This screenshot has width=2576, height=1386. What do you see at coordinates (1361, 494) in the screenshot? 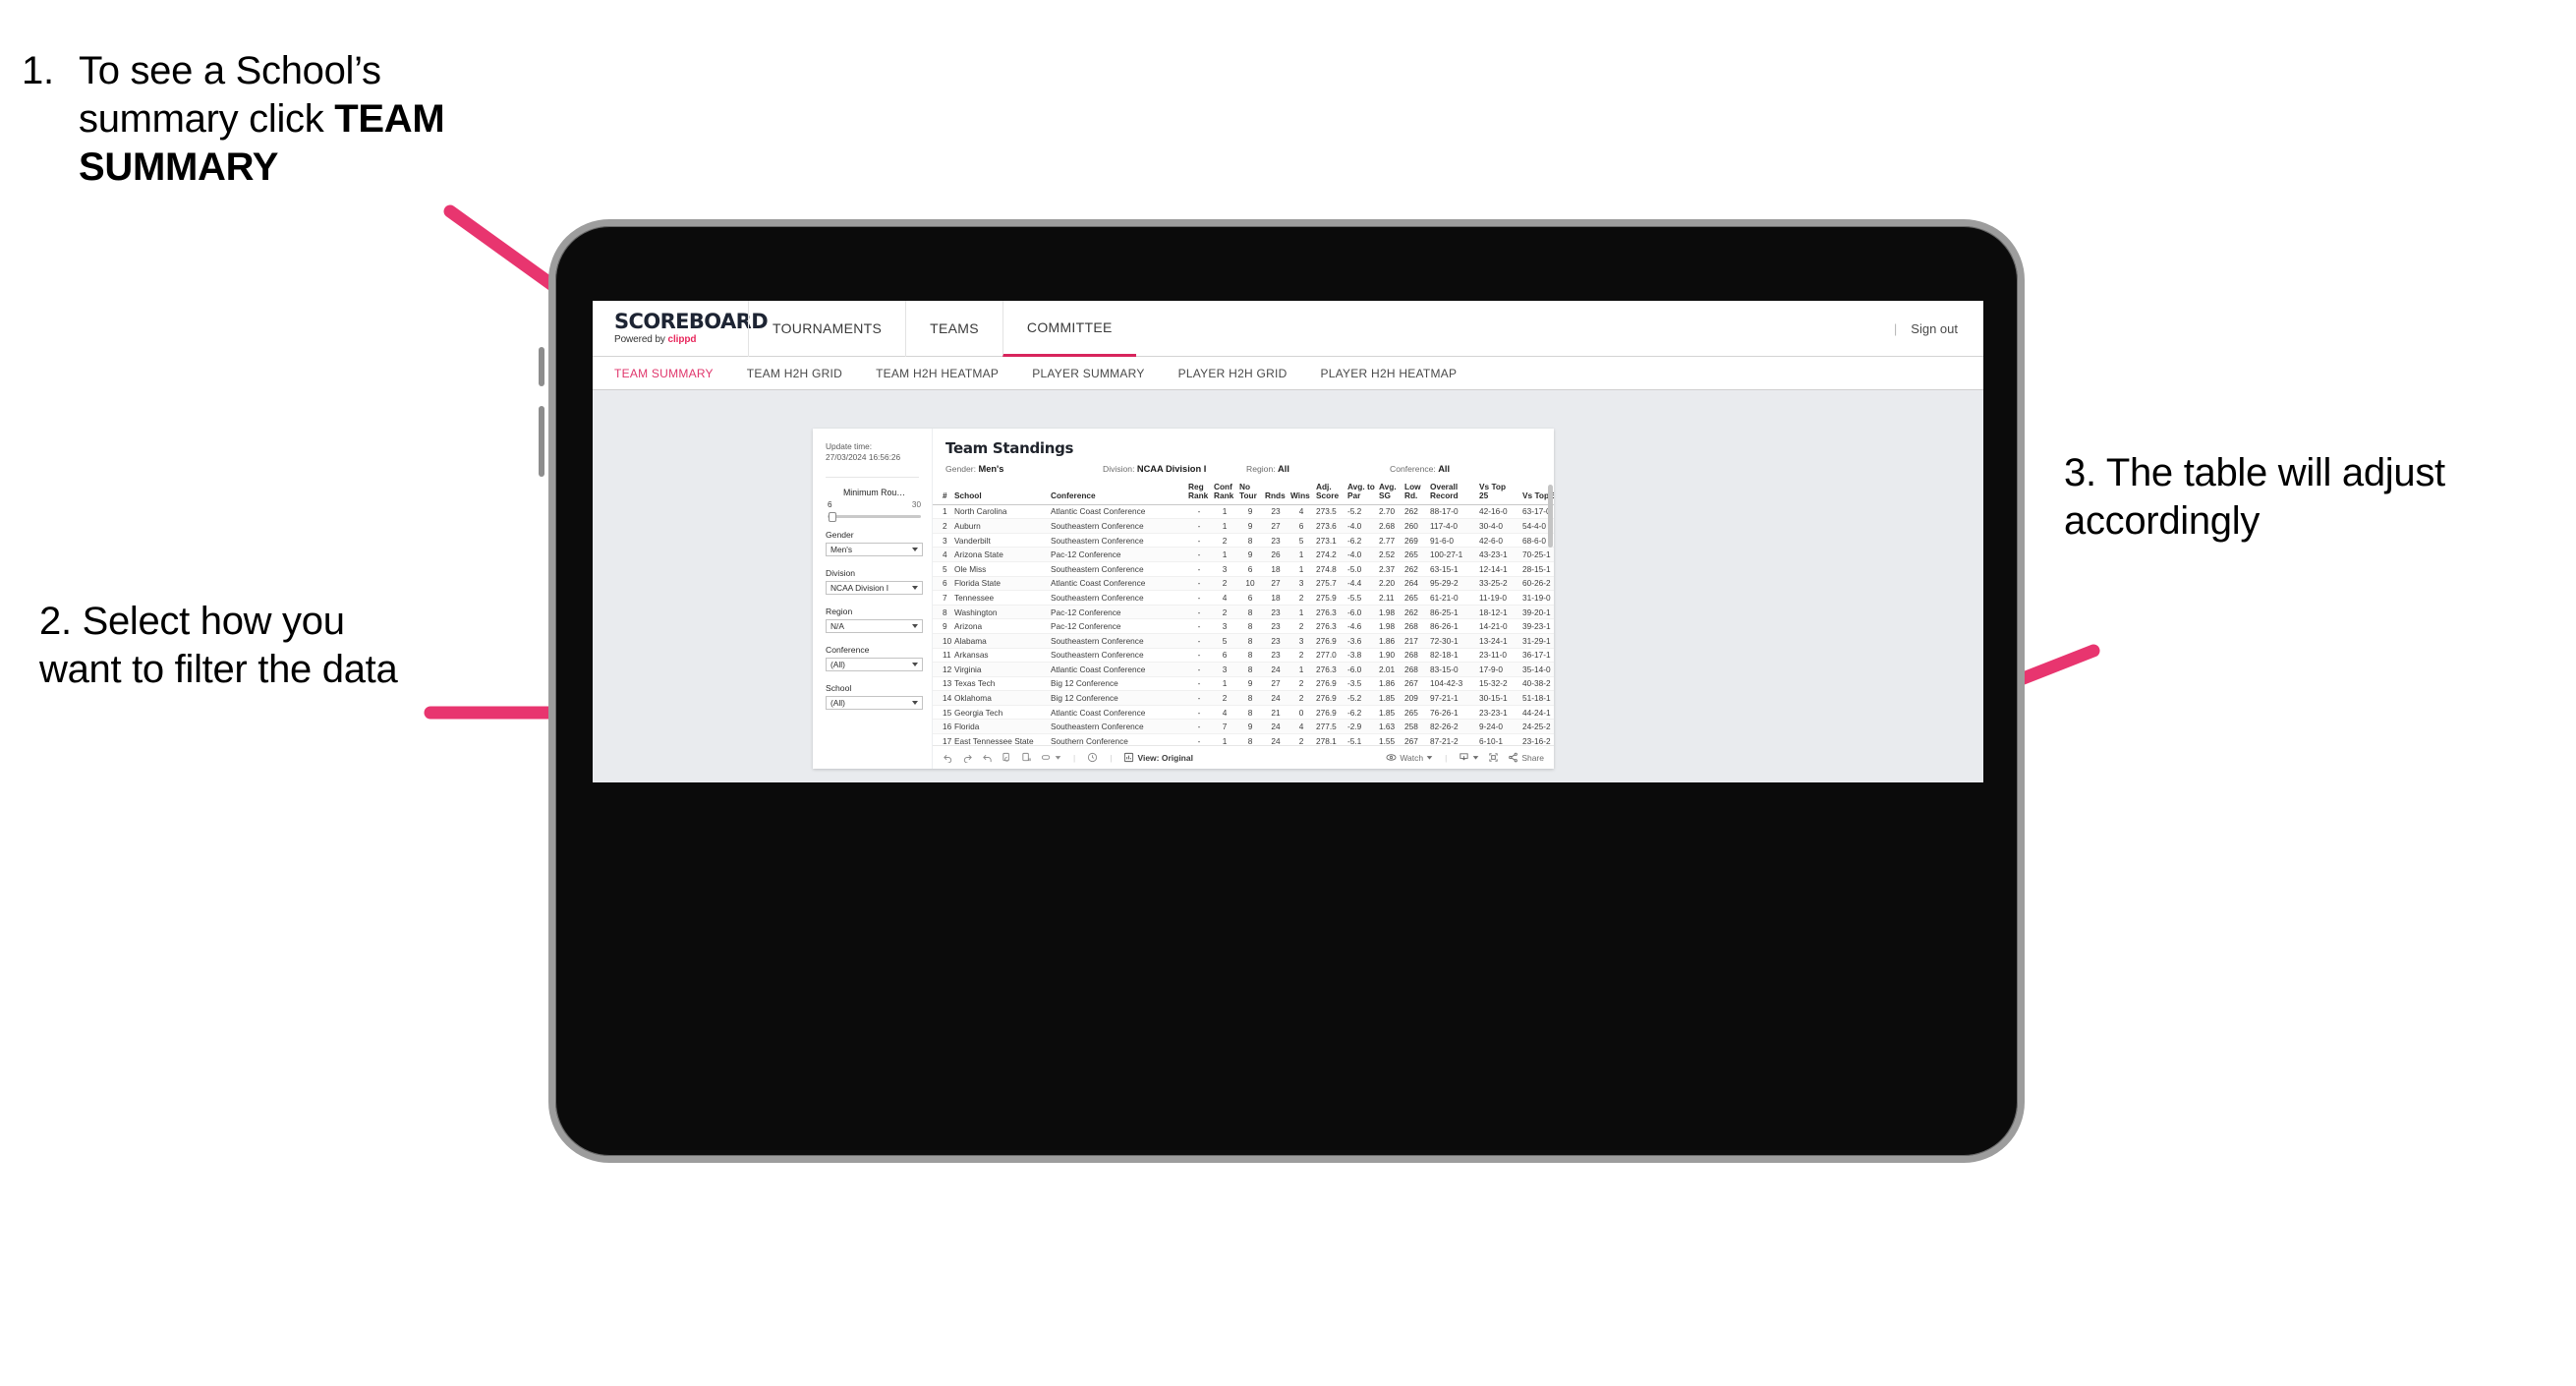
I see `col-avg-to-par: Avg. to Par` at bounding box center [1361, 494].